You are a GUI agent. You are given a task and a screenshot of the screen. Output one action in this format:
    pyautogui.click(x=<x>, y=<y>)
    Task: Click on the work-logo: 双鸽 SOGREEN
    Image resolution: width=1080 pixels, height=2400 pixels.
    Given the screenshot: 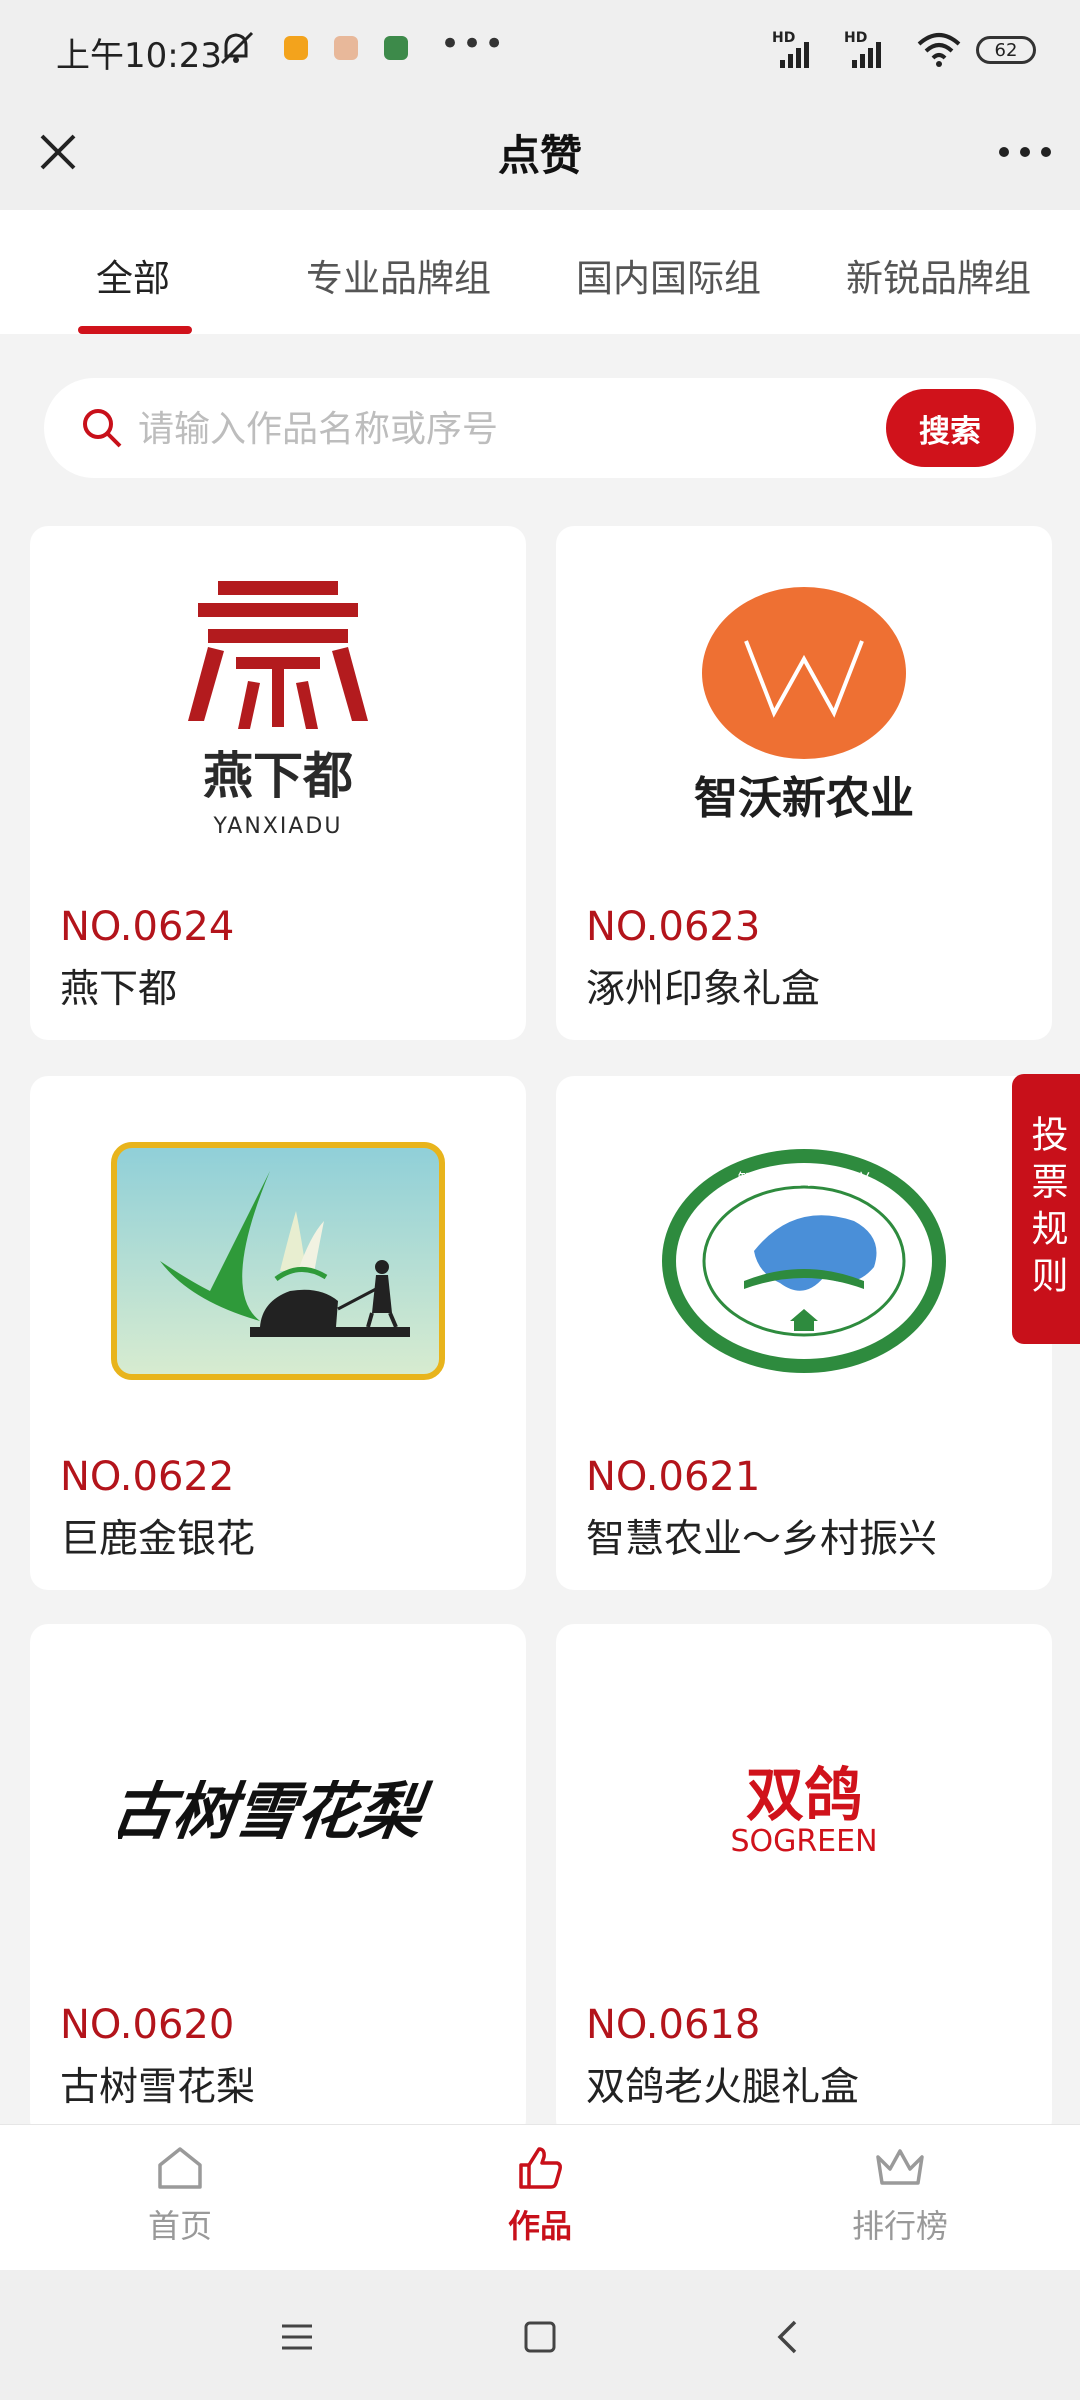 What is the action you would take?
    pyautogui.click(x=804, y=1809)
    